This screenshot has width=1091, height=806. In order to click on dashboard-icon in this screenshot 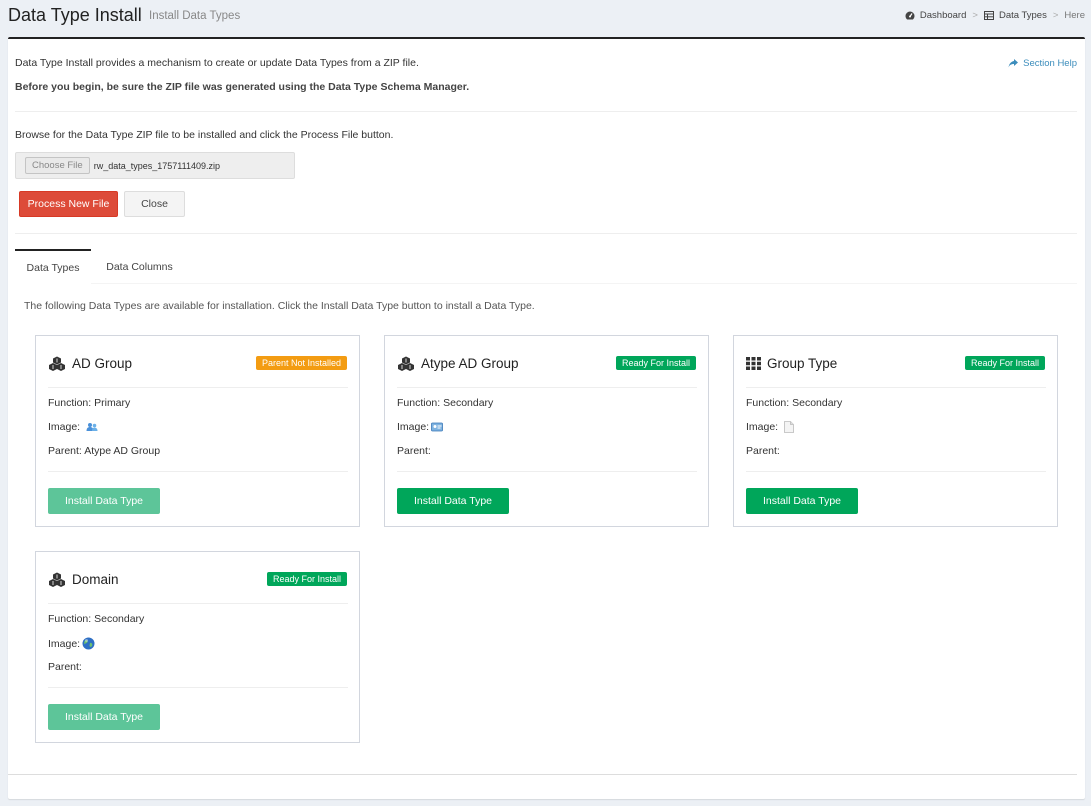, I will do `click(910, 15)`.